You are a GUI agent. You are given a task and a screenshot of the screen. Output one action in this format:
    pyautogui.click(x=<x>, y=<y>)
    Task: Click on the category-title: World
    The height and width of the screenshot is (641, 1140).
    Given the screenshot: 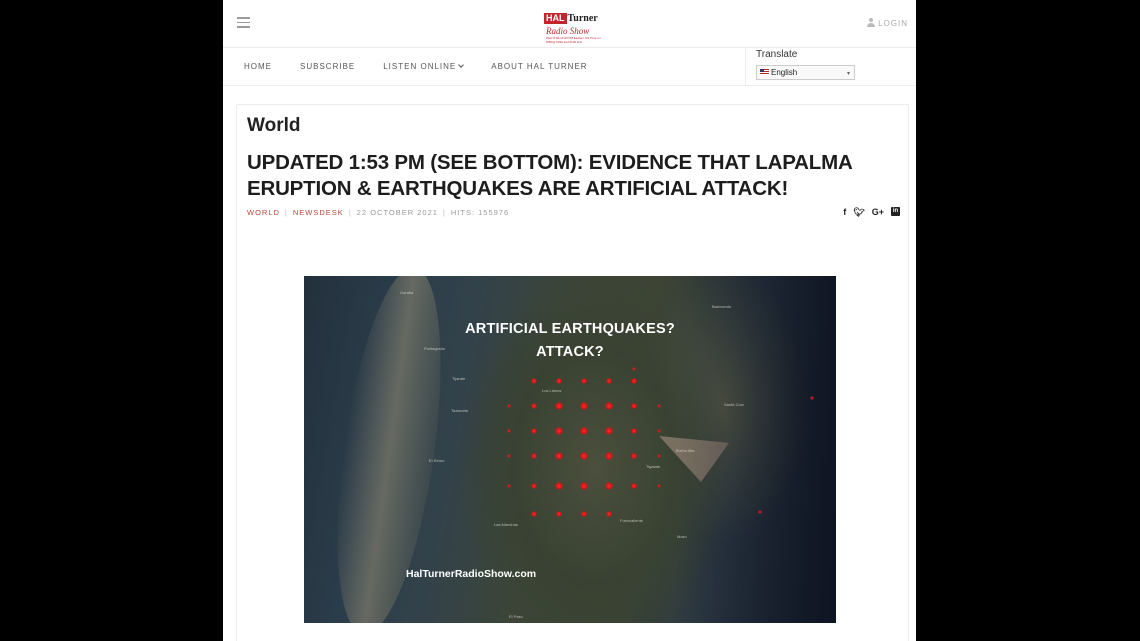 What is the action you would take?
    pyautogui.click(x=274, y=125)
    